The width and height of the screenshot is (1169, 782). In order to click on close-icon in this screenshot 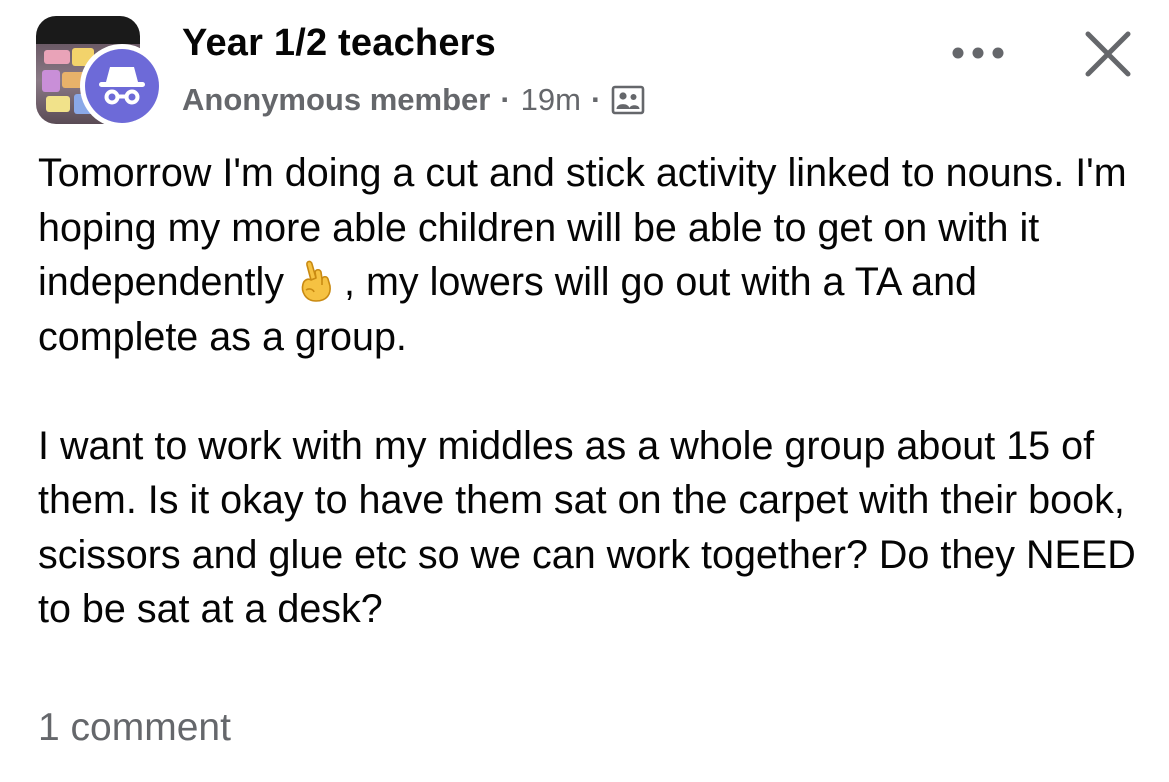, I will do `click(1108, 54)`.